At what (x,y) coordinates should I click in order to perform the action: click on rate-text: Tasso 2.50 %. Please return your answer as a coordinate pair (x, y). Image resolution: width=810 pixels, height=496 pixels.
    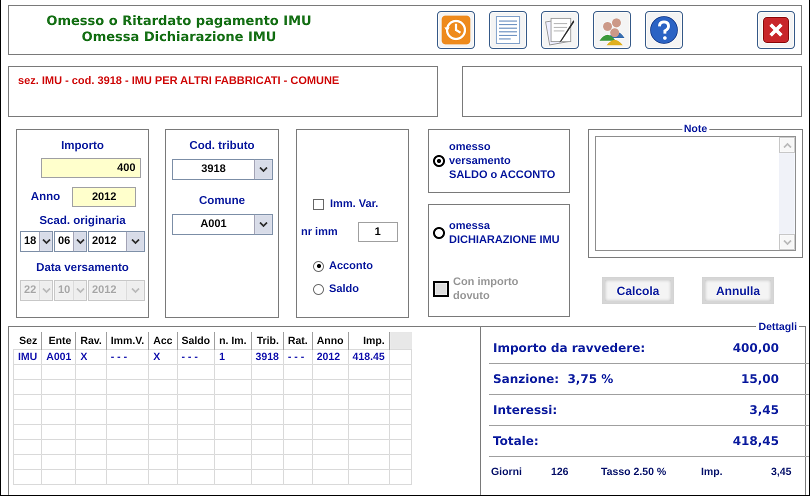
    Looking at the image, I should click on (634, 472).